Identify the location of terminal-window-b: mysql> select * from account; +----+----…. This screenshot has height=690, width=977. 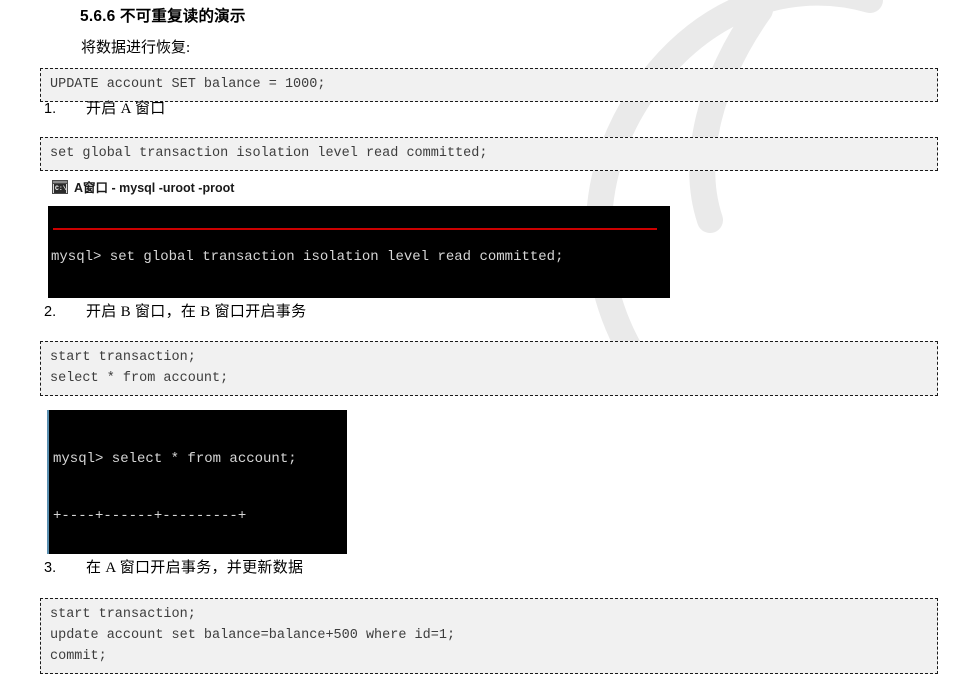
(197, 482).